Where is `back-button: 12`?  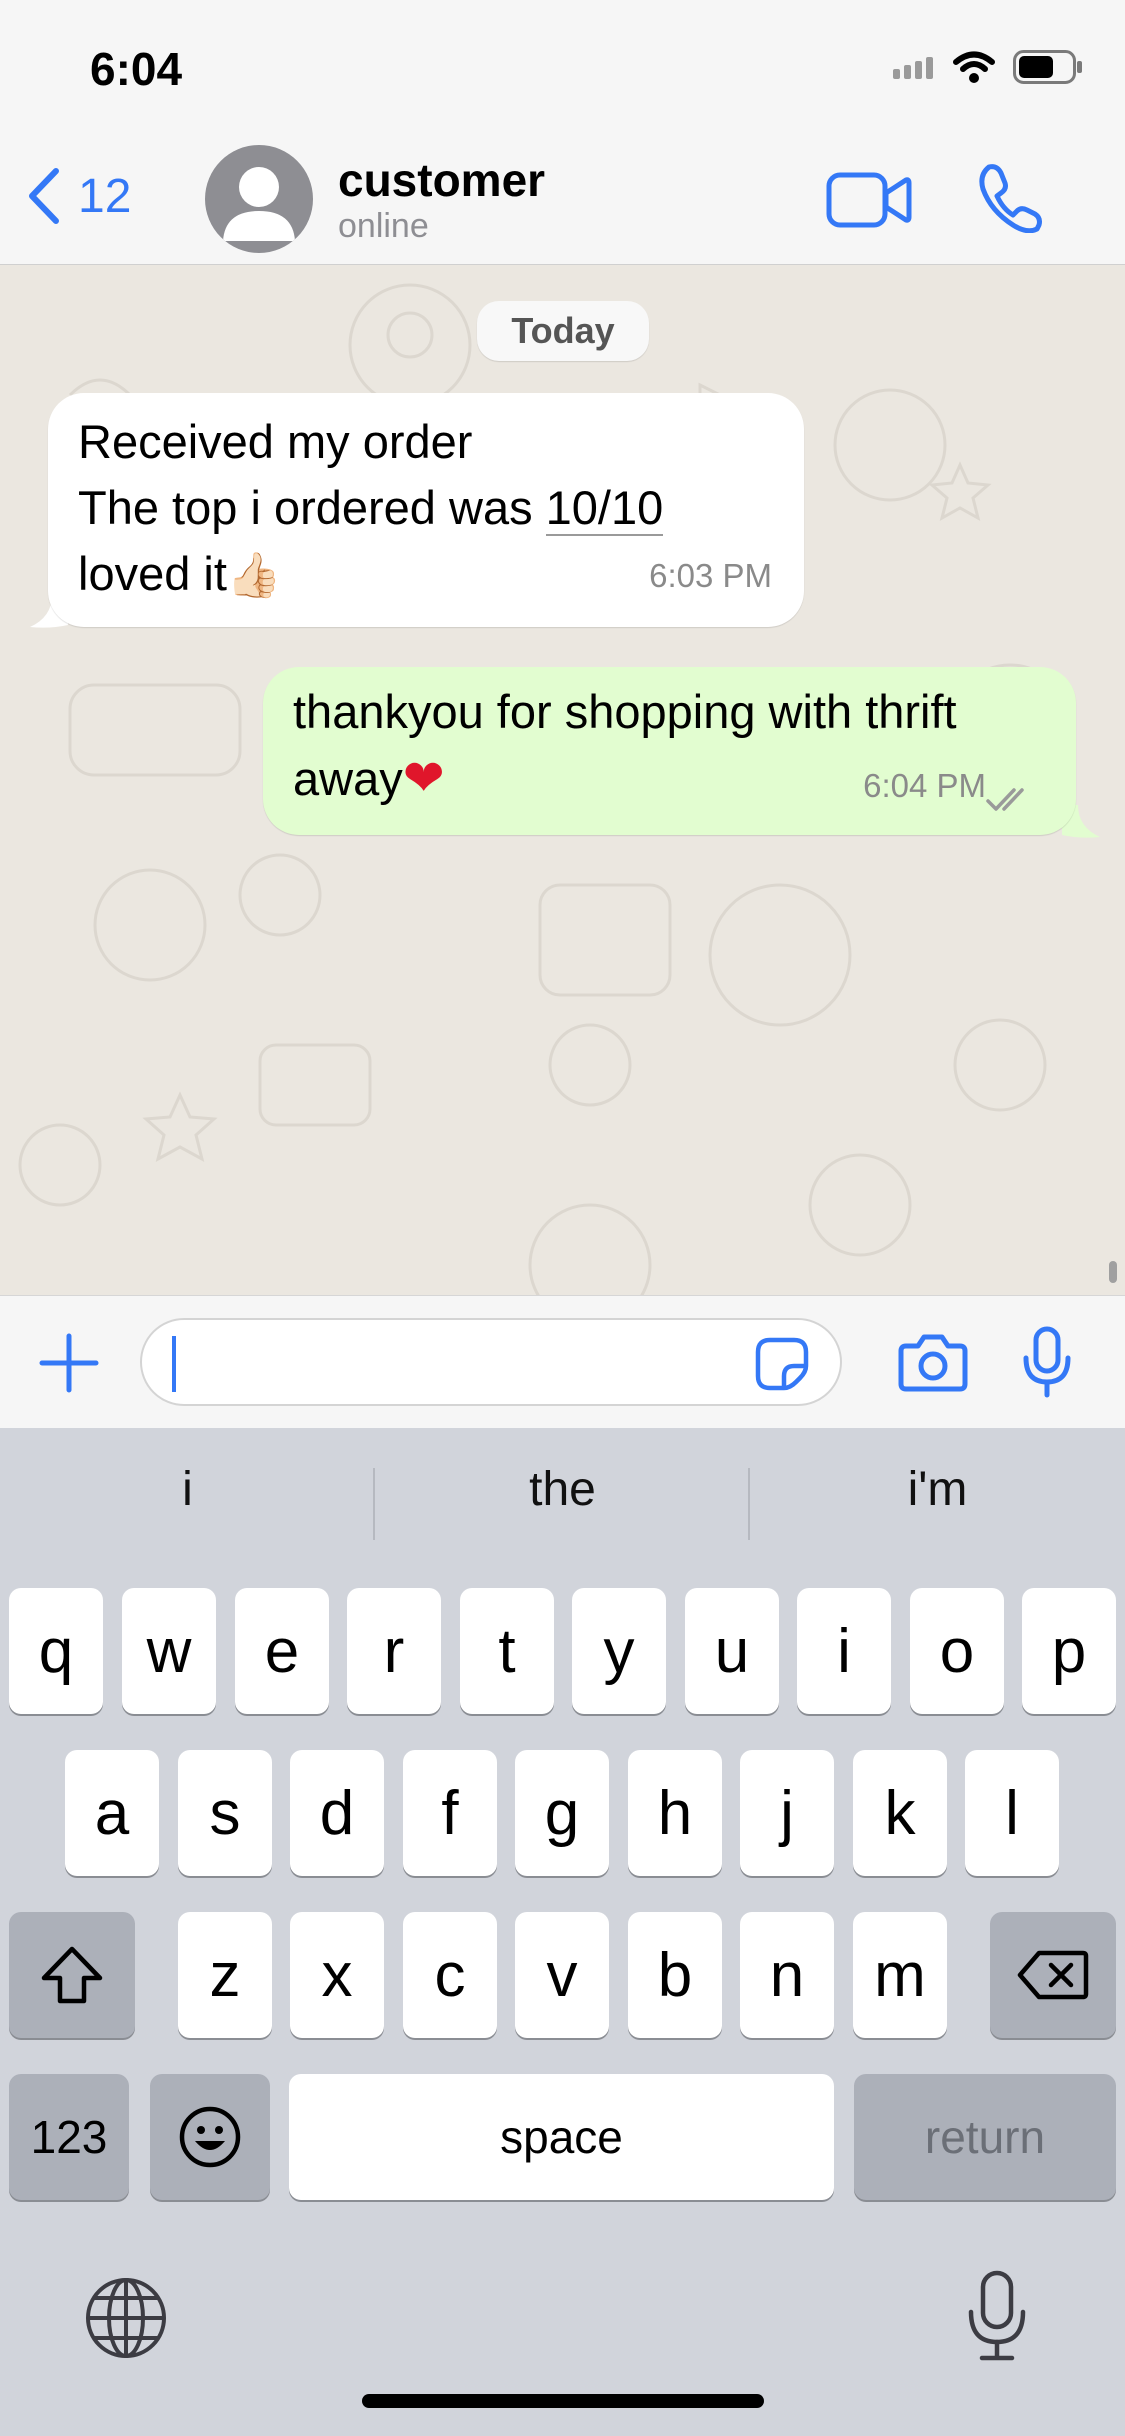 back-button: 12 is located at coordinates (77, 196).